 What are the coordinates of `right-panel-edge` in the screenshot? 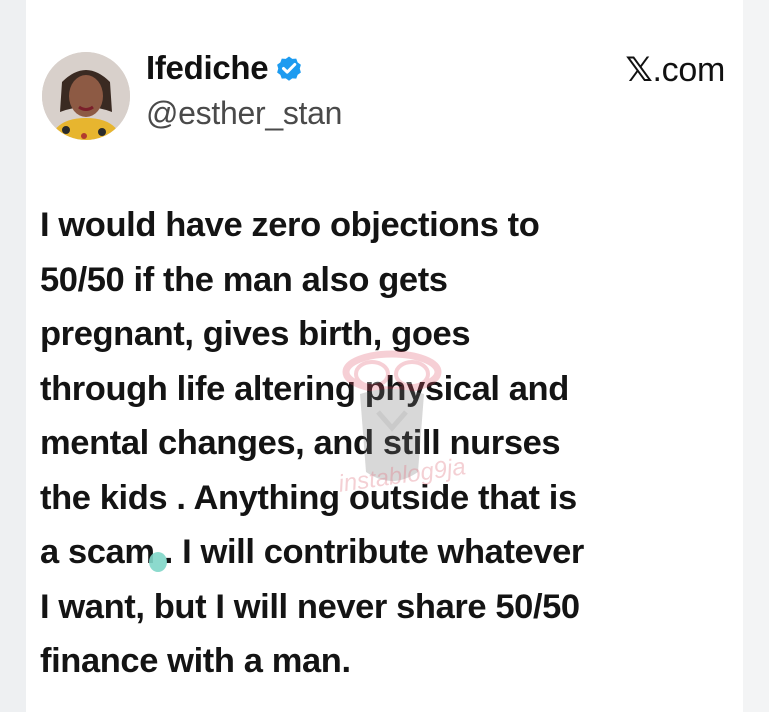 It's located at (756, 356).